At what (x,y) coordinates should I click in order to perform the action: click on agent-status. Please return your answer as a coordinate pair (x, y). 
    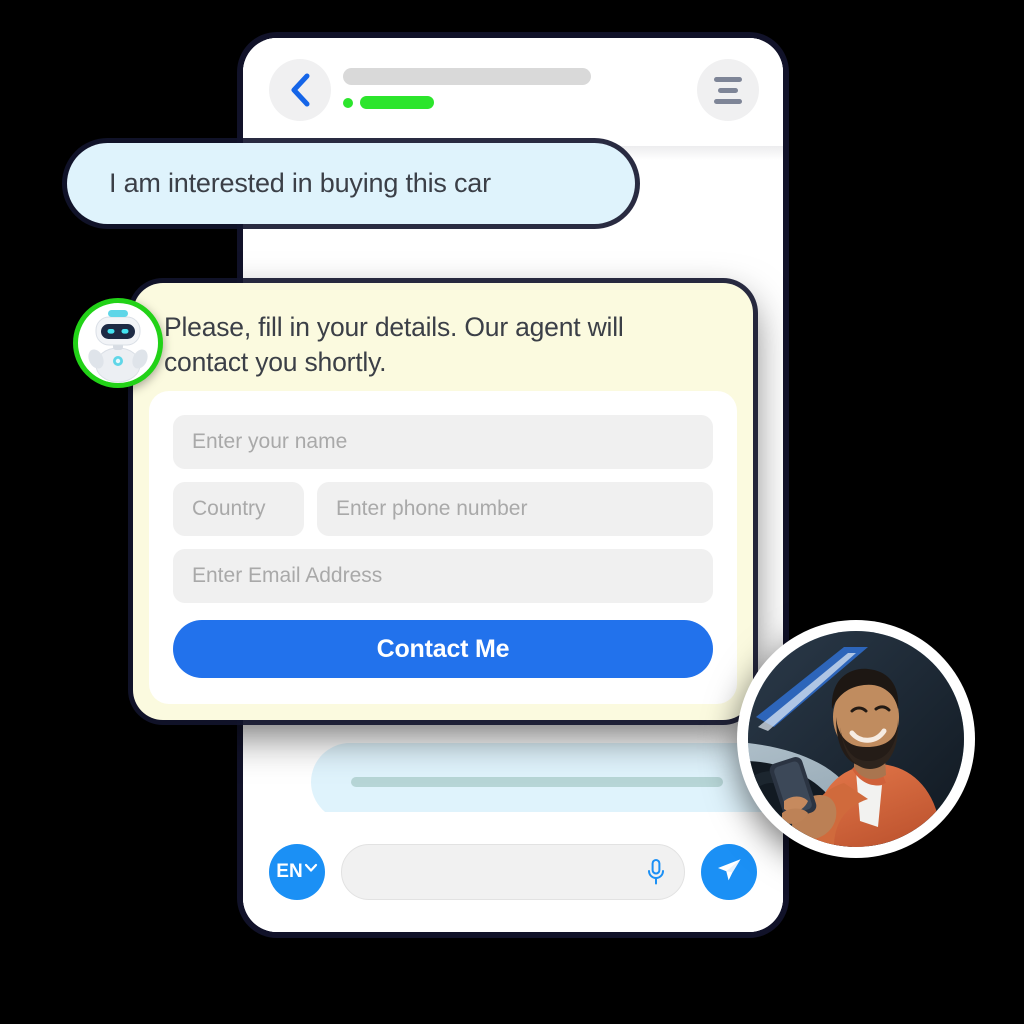
    Looking at the image, I should click on (388, 102).